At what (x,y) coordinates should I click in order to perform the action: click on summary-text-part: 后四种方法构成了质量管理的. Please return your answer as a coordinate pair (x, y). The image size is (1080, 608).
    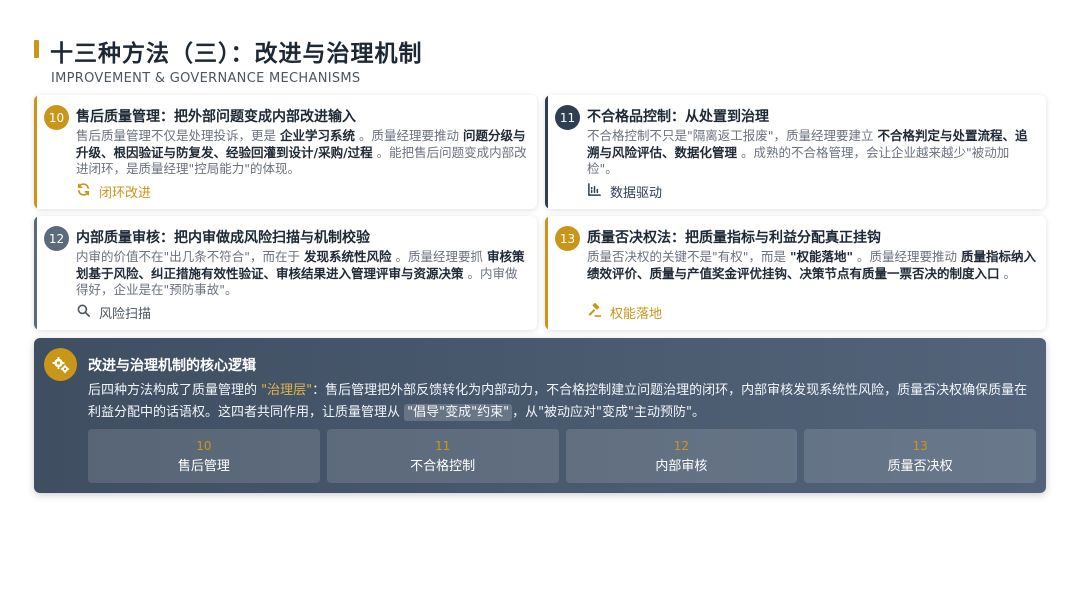
    Looking at the image, I should click on (175, 390).